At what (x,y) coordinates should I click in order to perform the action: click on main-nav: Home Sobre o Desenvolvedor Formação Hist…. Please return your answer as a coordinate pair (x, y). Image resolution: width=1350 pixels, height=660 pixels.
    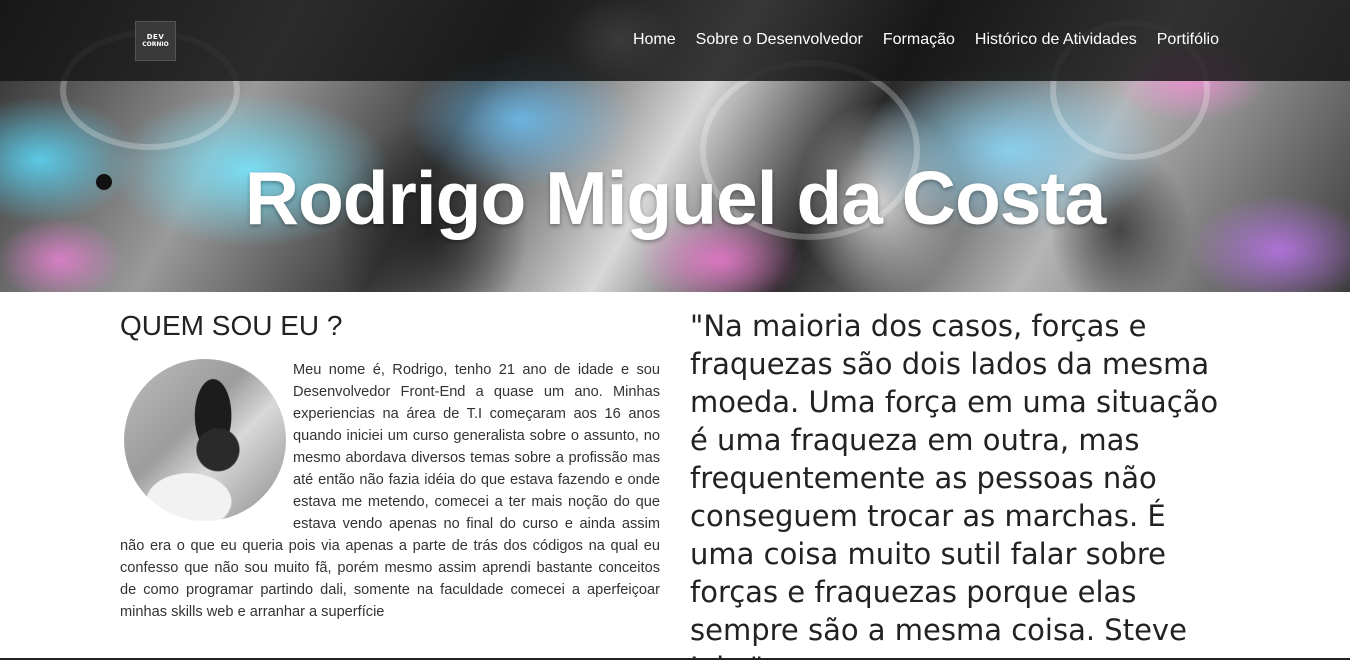
    Looking at the image, I should click on (926, 40).